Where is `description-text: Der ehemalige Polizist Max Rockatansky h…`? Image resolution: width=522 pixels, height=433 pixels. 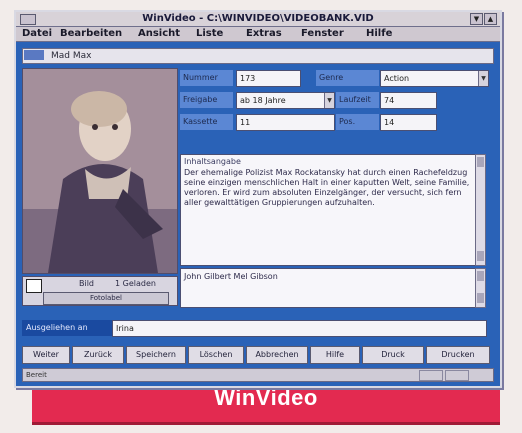
description-text: Der ehemalige Polizist Max Rockatansky h… is located at coordinates (327, 187).